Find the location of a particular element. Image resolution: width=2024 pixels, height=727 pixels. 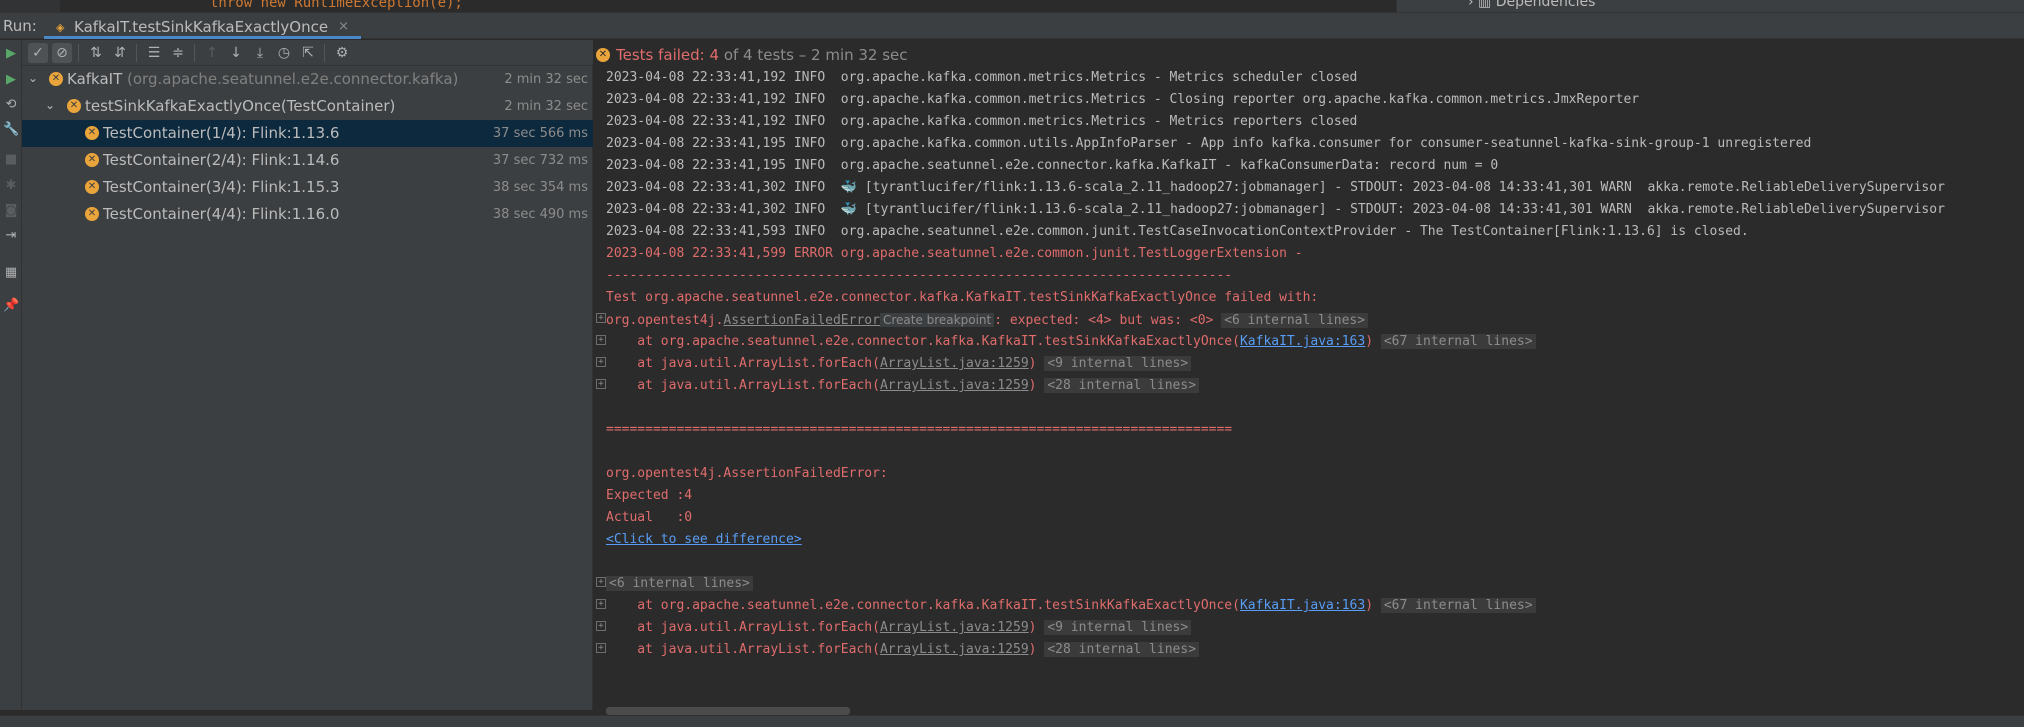

settings-wrench-icon: 🔧 is located at coordinates (11, 130).